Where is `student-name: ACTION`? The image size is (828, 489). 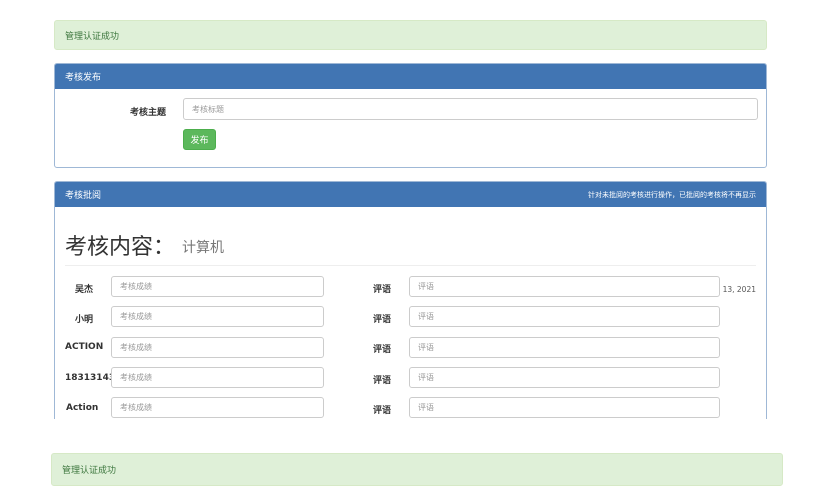 student-name: ACTION is located at coordinates (84, 347).